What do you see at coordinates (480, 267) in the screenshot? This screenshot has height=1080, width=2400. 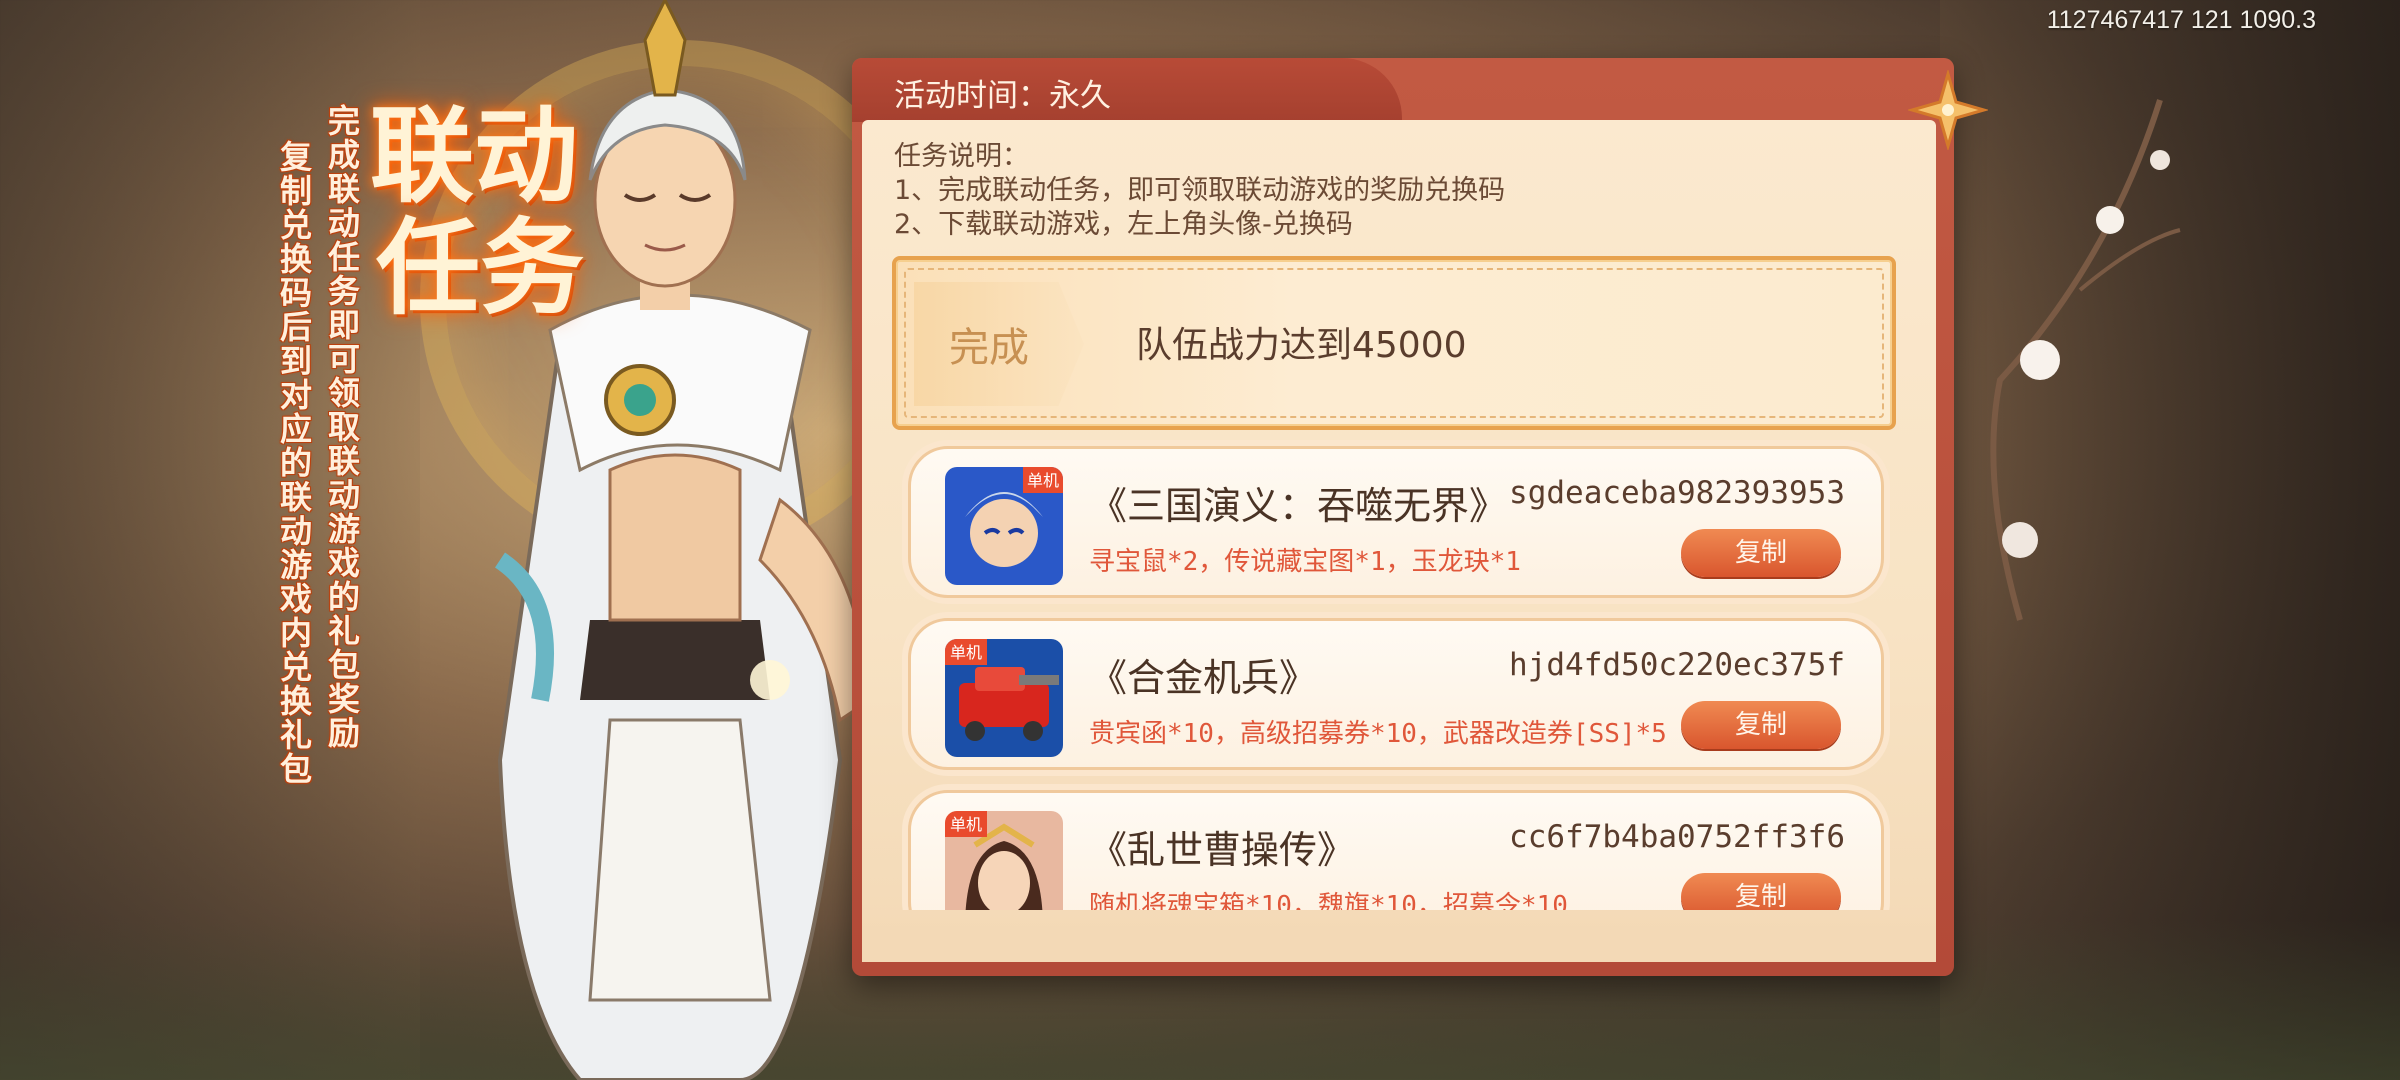 I see `event-title-line2: 任务` at bounding box center [480, 267].